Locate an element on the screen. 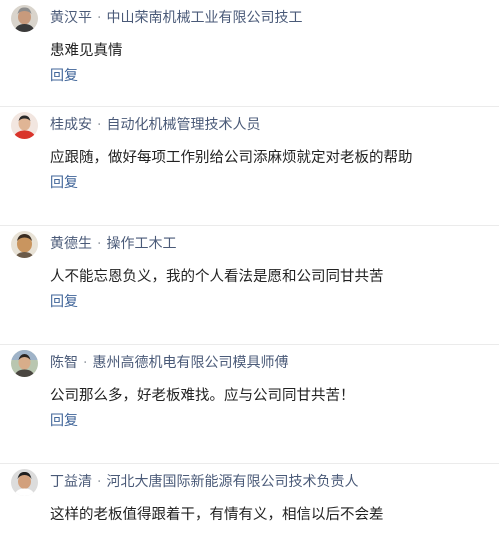 This screenshot has width=499, height=544. user-avatar-red-shirt-icon is located at coordinates (24, 125).